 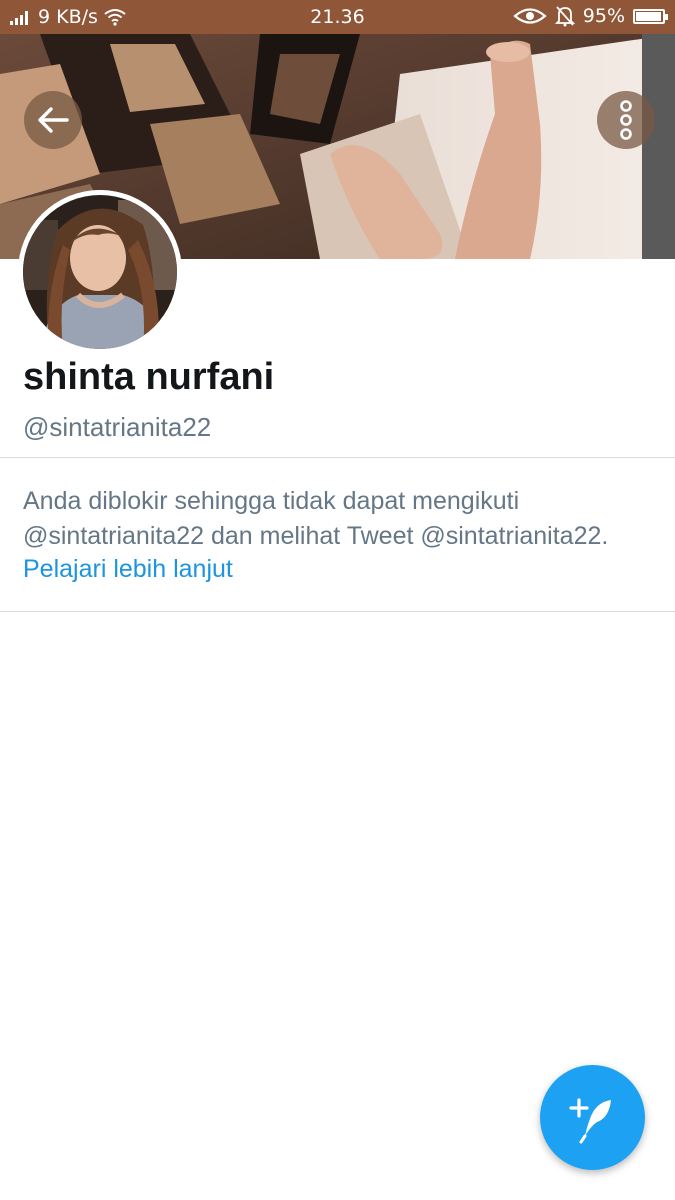 I want to click on wifi-icon, so click(x=115, y=17).